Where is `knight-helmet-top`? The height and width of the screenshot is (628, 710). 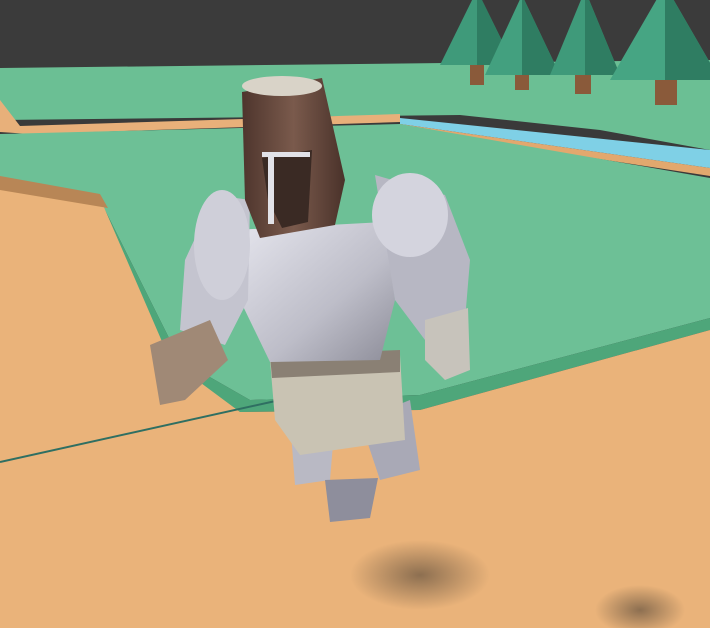
knight-helmet-top is located at coordinates (282, 86).